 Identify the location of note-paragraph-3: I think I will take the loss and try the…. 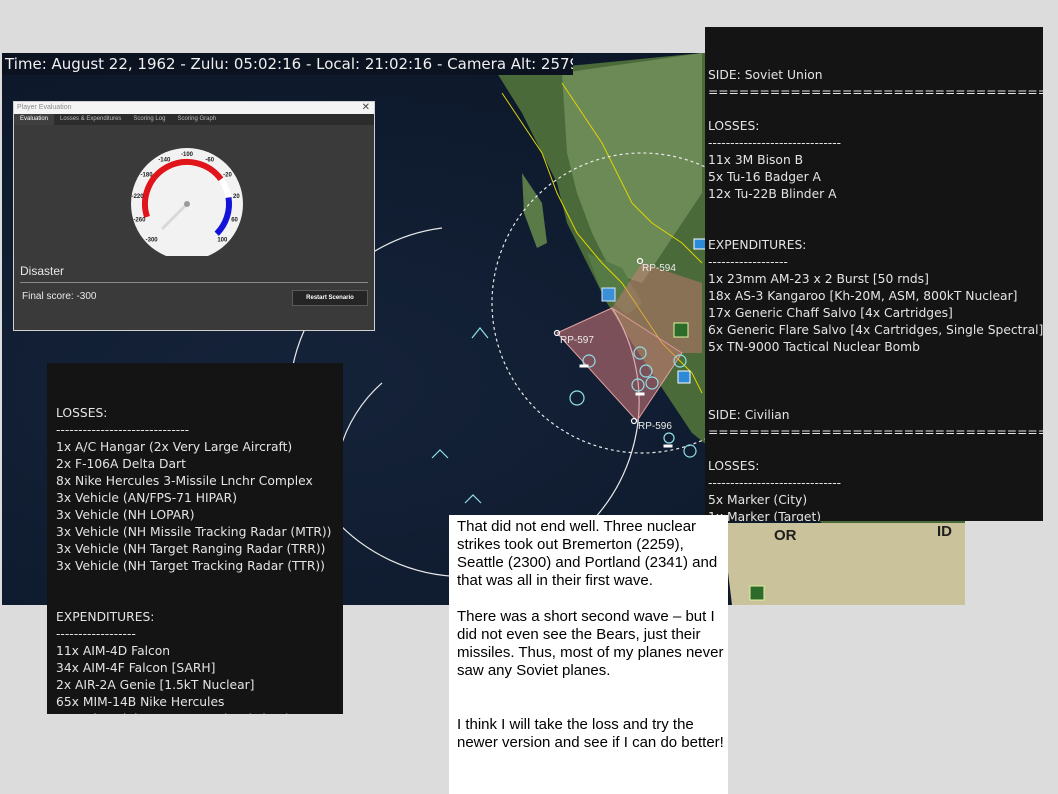
(590, 733).